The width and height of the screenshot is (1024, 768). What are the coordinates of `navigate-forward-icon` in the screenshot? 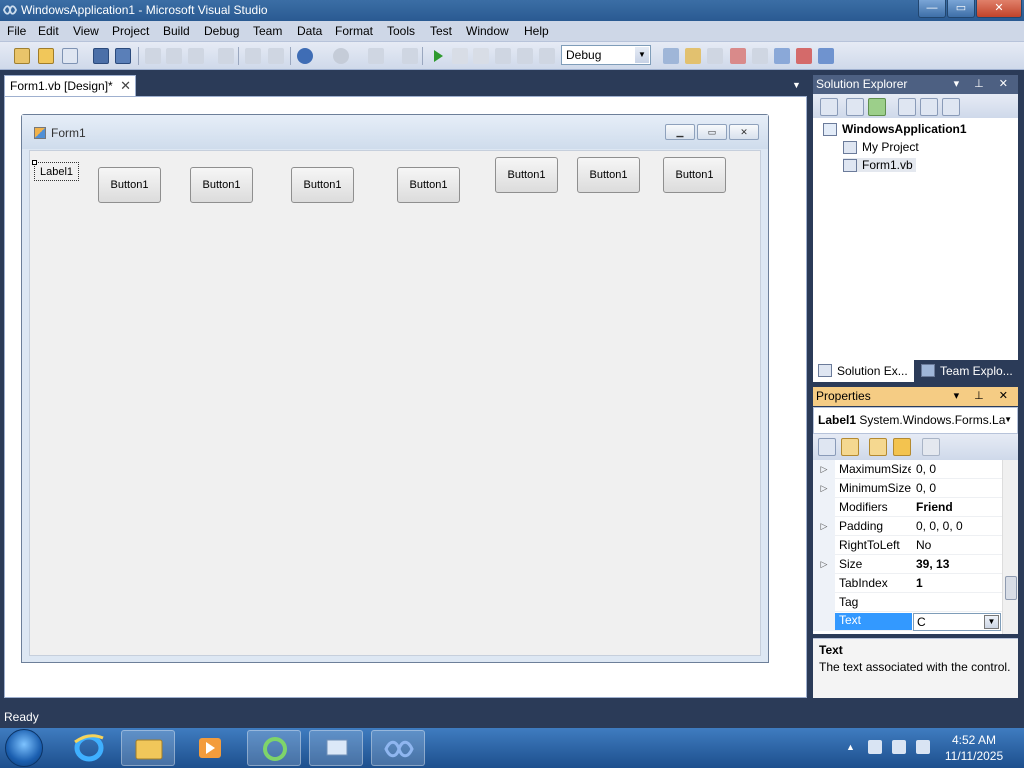 It's located at (410, 56).